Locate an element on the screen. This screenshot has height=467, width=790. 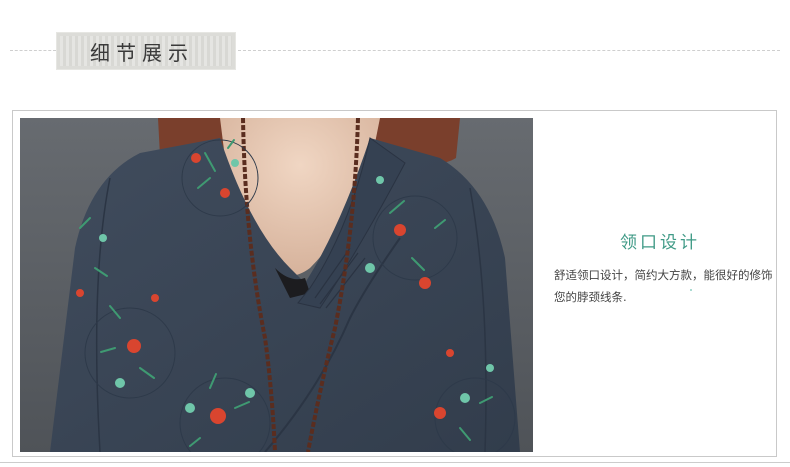
section-title-tag: 细节展示 is located at coordinates (146, 51).